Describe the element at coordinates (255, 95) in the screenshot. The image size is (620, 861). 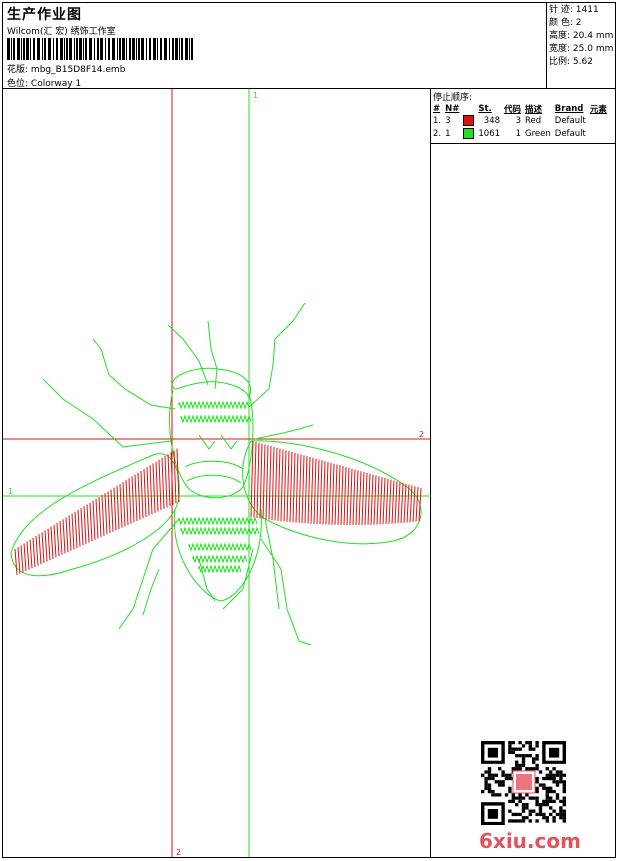
I see `green-vertical-guide-label: 1` at that location.